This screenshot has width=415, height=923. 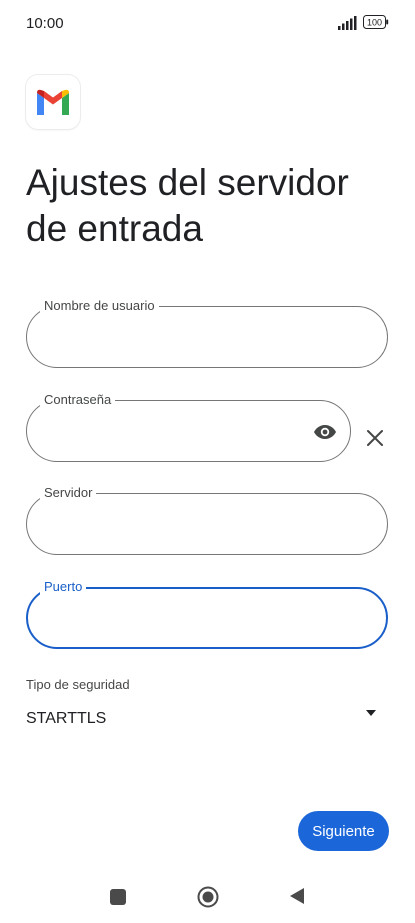 What do you see at coordinates (188, 427) in the screenshot?
I see `password-field: Contraseña` at bounding box center [188, 427].